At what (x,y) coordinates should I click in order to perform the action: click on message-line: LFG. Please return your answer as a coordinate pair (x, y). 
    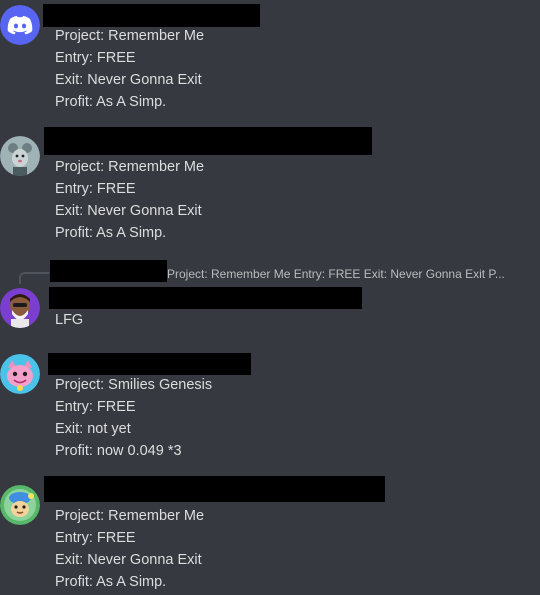
    Looking at the image, I should click on (69, 320).